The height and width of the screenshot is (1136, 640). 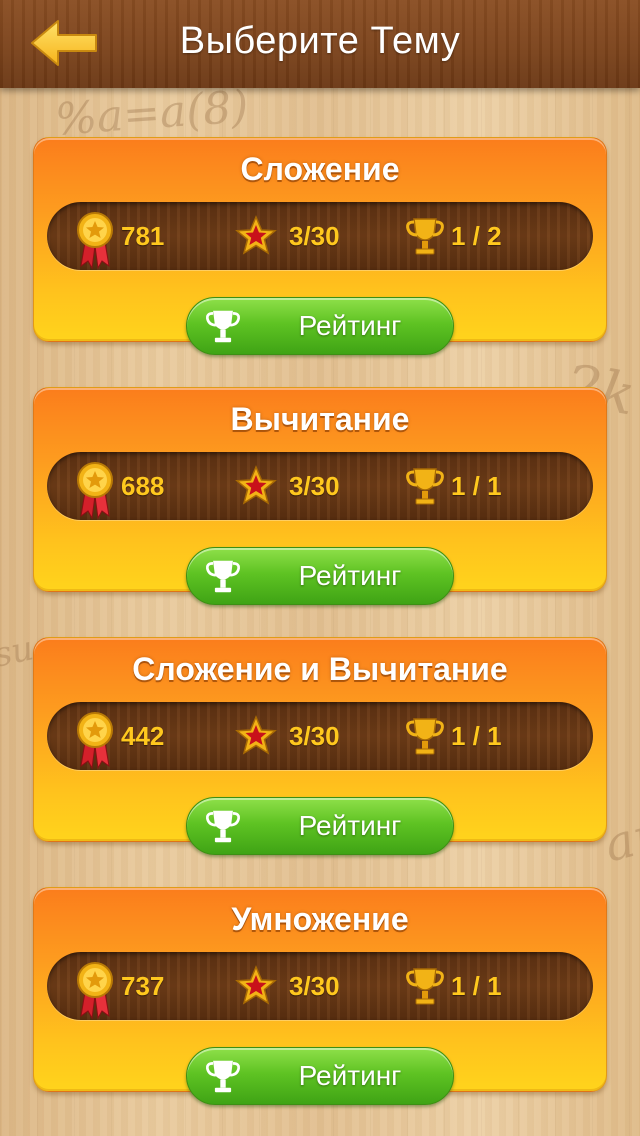 What do you see at coordinates (143, 235) in the screenshot?
I see `score-value: 781` at bounding box center [143, 235].